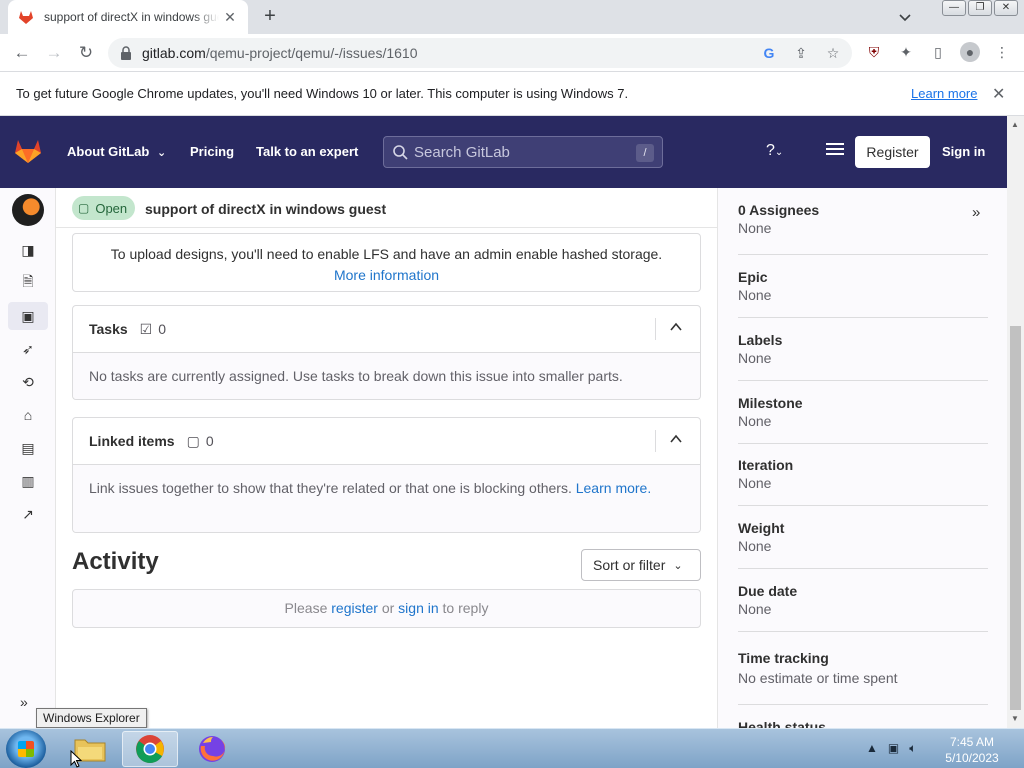 This screenshot has width=1024, height=768. I want to click on tab-title: support of directX in windows guest, so click(131, 17).